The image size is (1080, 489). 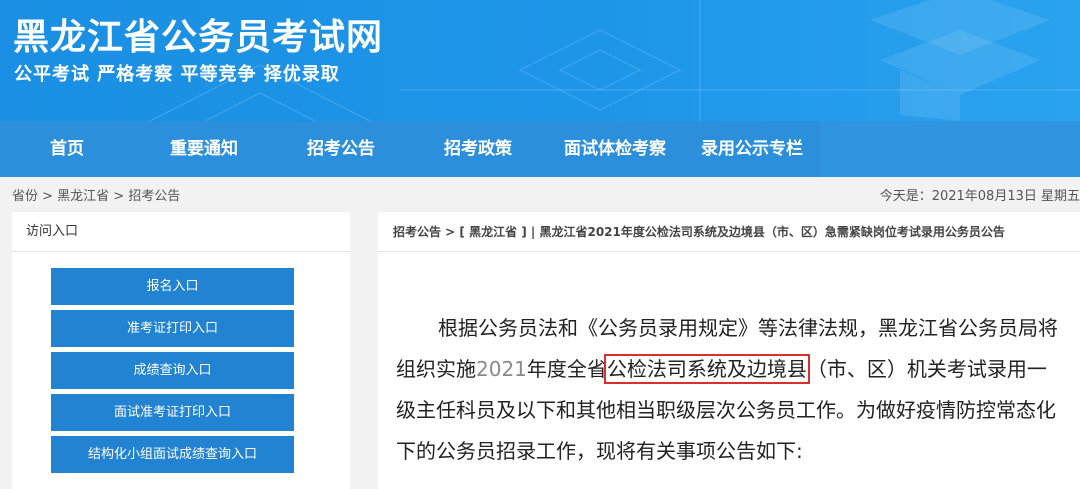 What do you see at coordinates (706, 369) in the screenshot?
I see `highlighted-phrase: 公检法司系统及边境县` at bounding box center [706, 369].